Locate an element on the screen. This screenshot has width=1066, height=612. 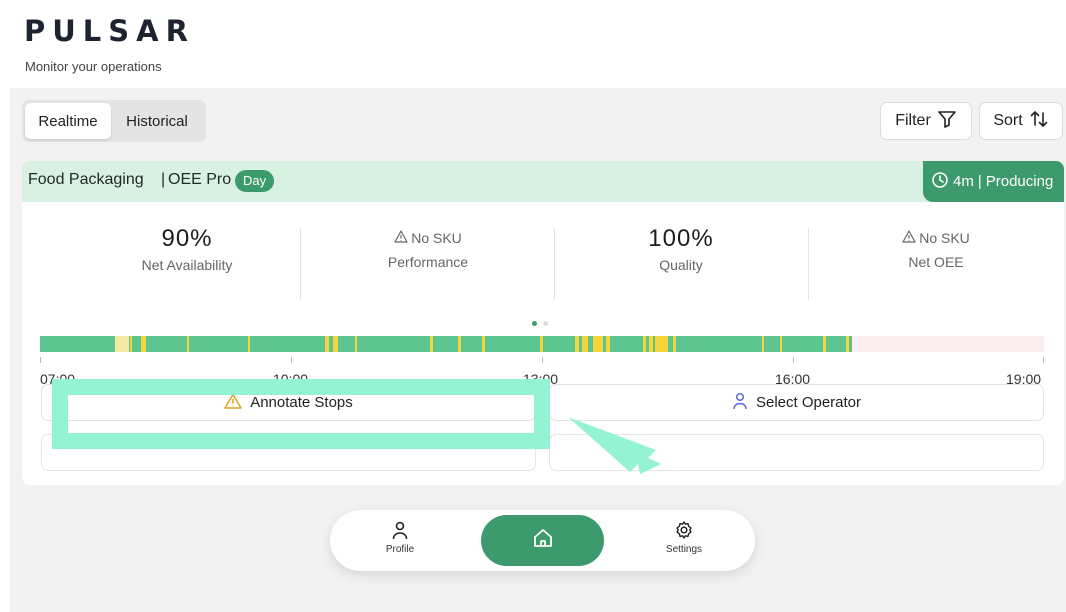
select-operator-label: Select Operator is located at coordinates (808, 402).